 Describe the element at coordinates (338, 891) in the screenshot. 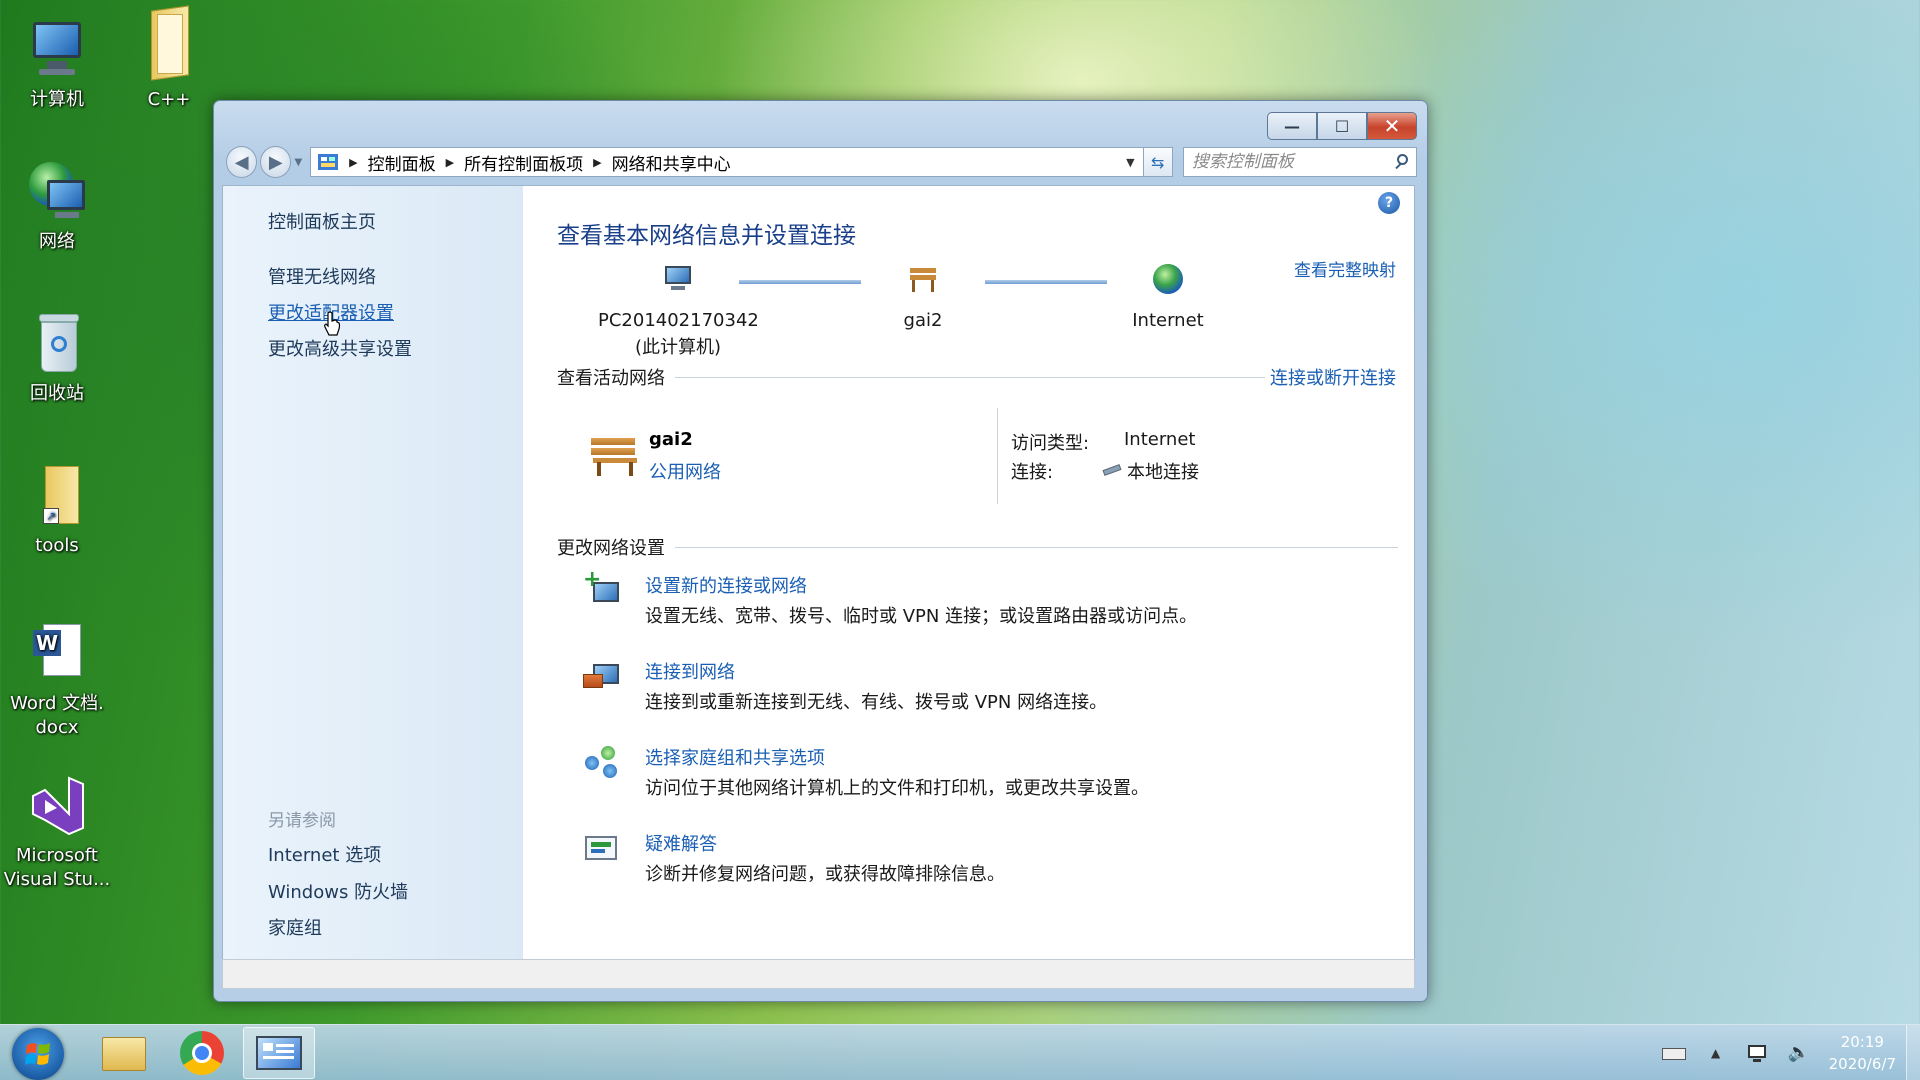

I see `sidebar-item-windows-firewall: Windows 防火墙` at that location.